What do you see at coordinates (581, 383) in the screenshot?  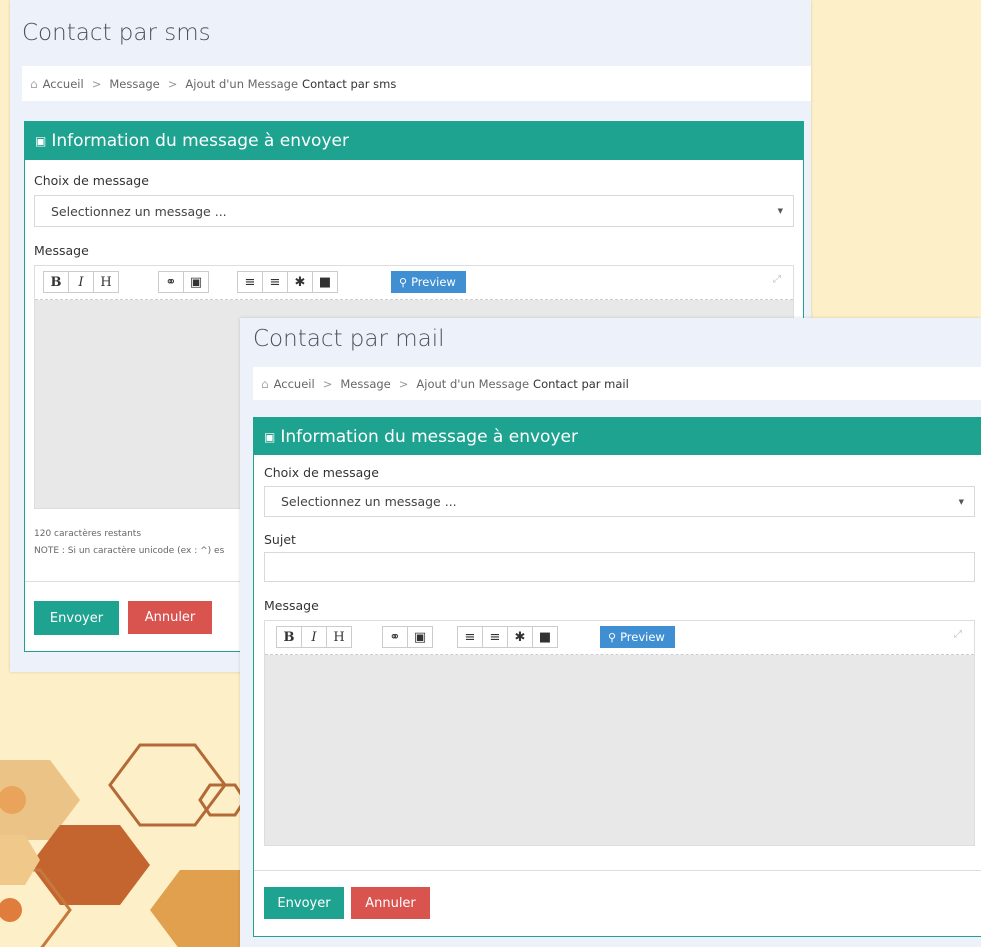 I see `breadcrumb-current: Contact par mail` at bounding box center [581, 383].